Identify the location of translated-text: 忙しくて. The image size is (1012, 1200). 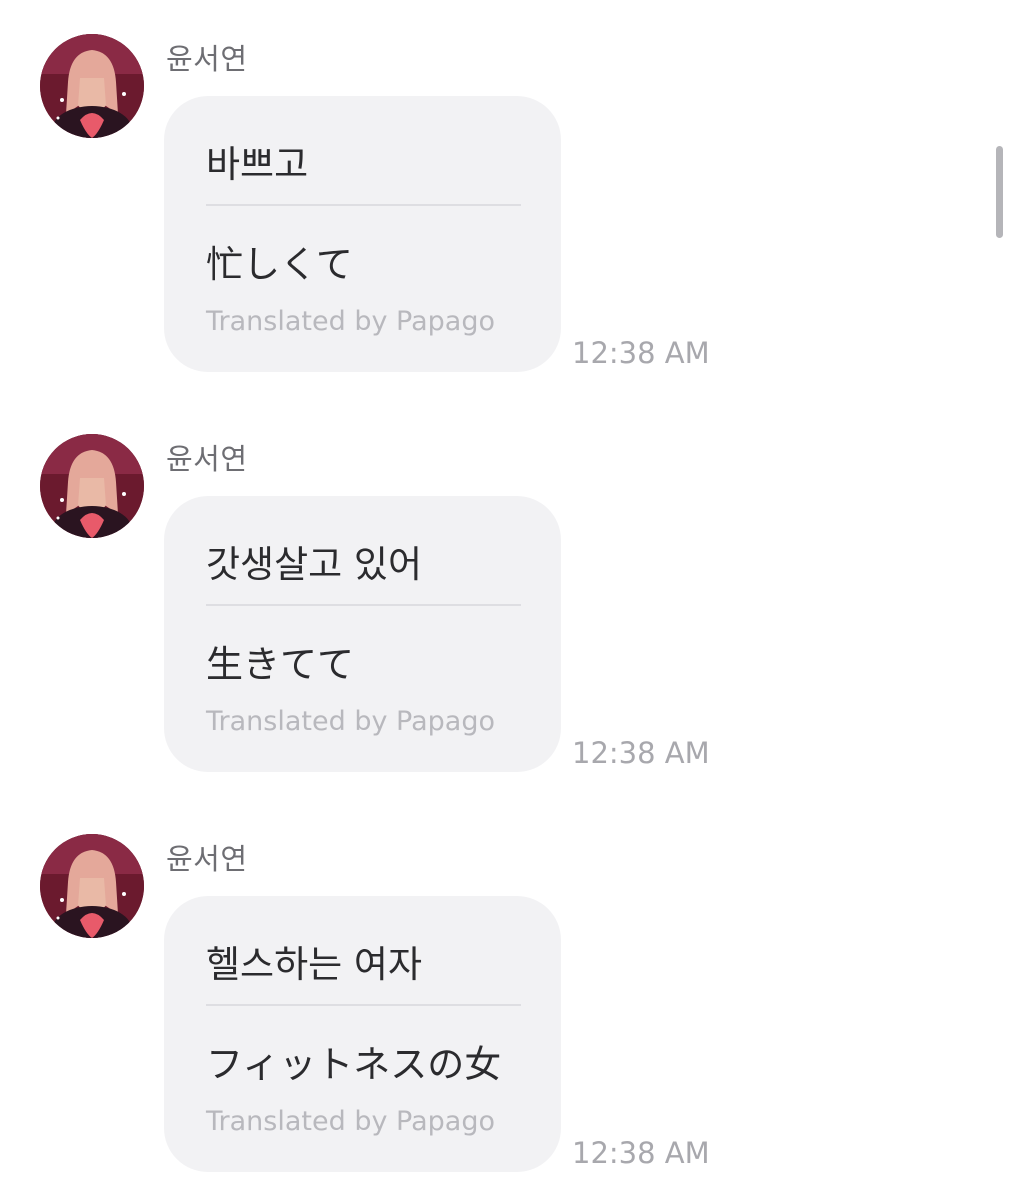
(279, 264).